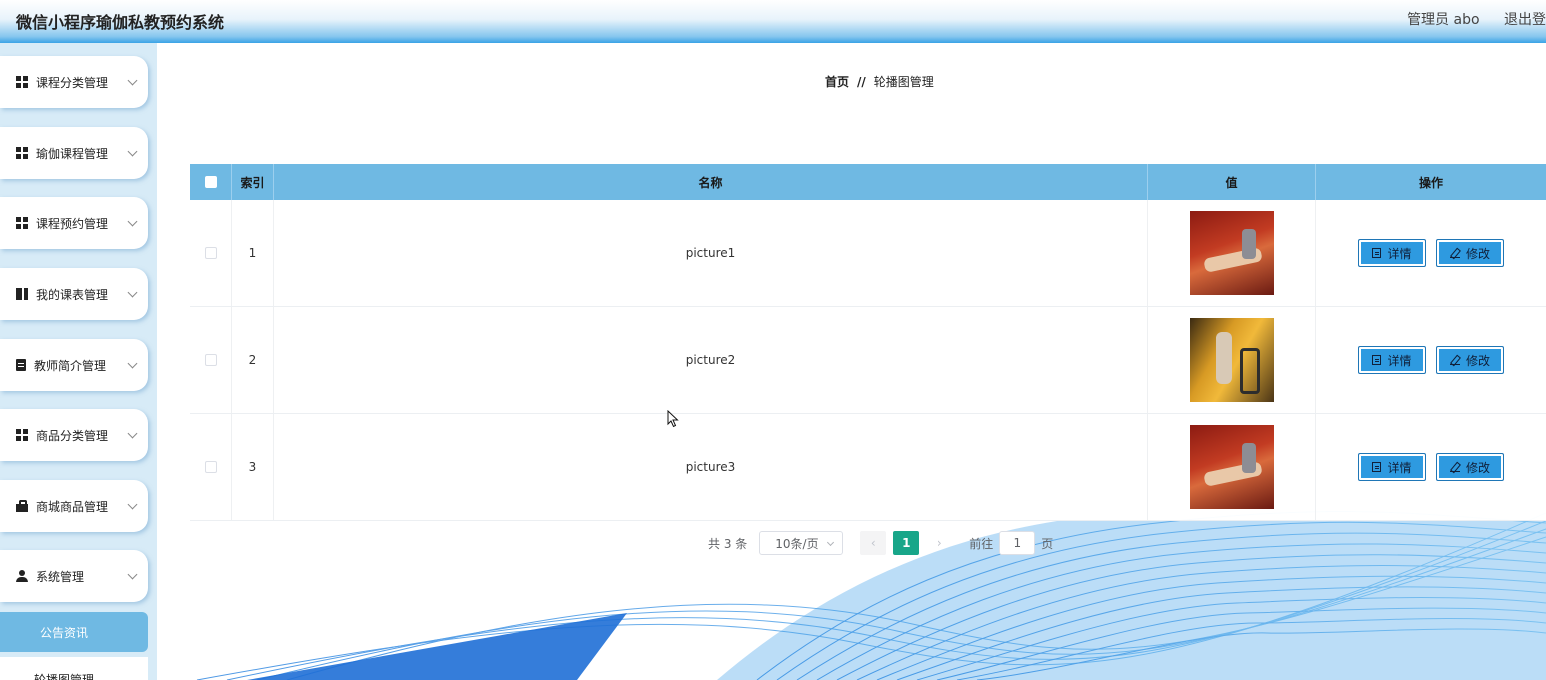  I want to click on table-header: 索引 名称 值 操作, so click(868, 182).